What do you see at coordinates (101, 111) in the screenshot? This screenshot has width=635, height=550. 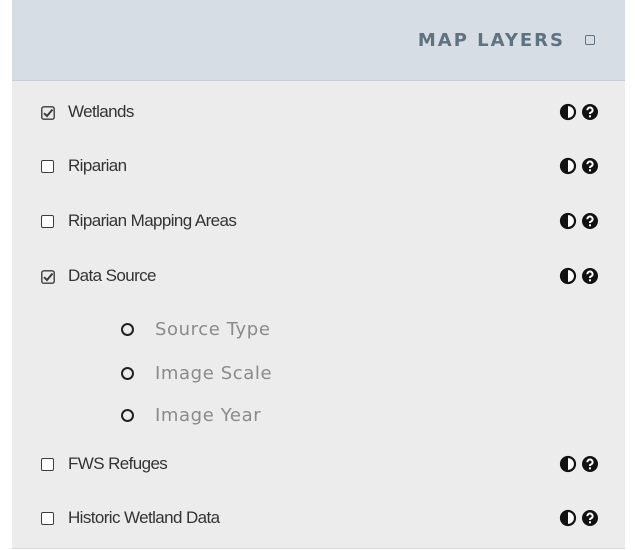 I see `layer-label: Wetlands` at bounding box center [101, 111].